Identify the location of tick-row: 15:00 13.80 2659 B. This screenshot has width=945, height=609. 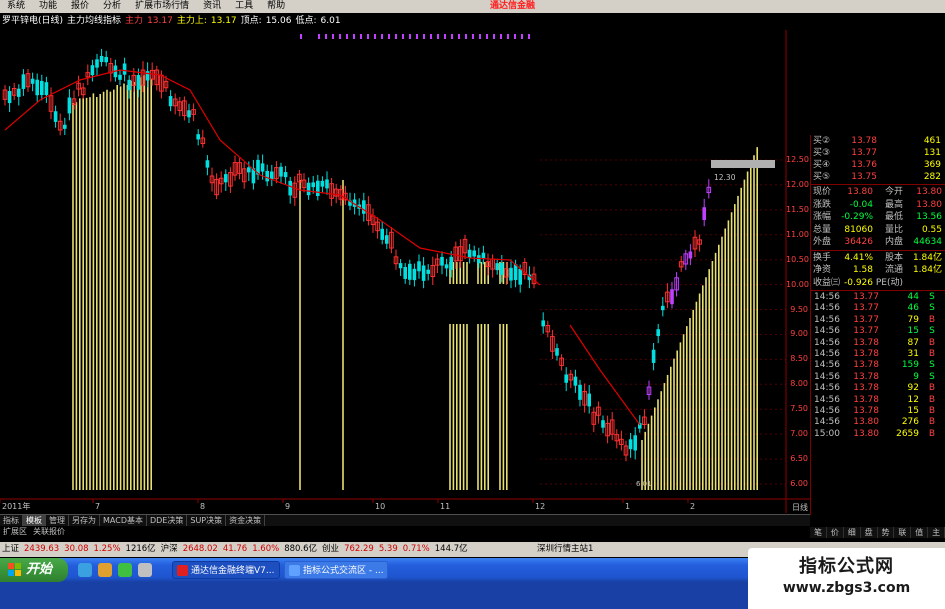
(878, 434).